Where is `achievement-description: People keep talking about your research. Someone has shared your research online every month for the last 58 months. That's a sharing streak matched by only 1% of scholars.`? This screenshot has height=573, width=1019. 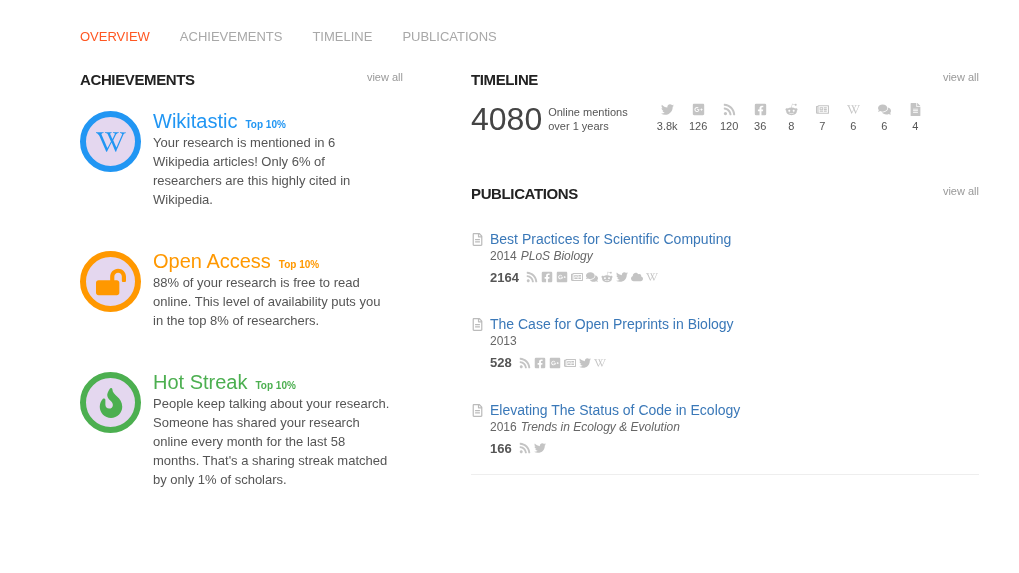 achievement-description: People keep talking about your research. Someone has shared your research online every month for the last 58 months. That's a sharing streak matched by only 1% of scholars. is located at coordinates (272, 442).